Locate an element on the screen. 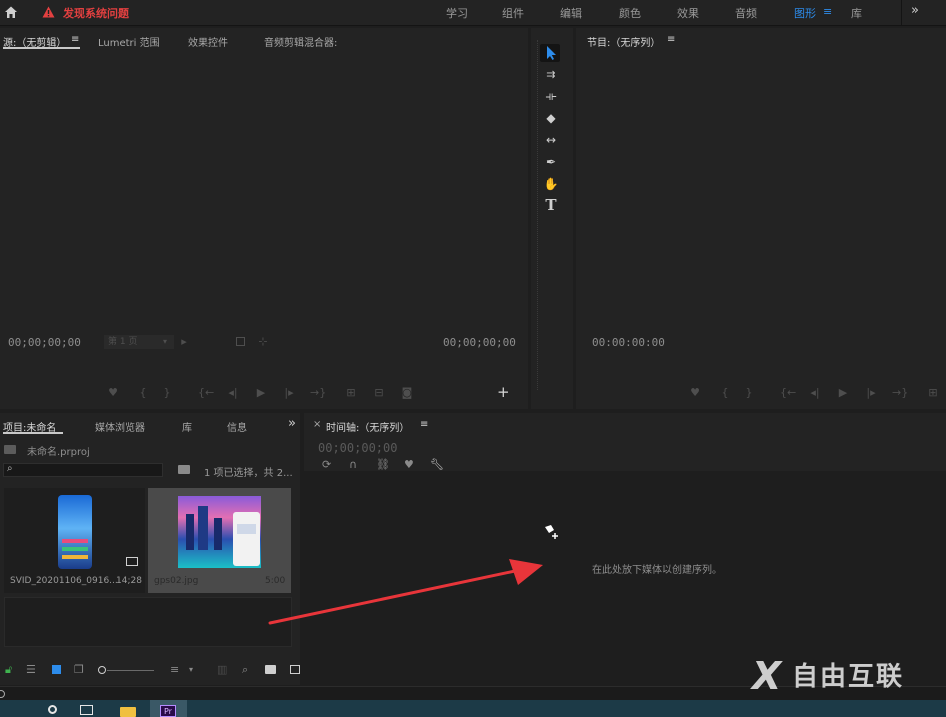  automate-icon: ▥ is located at coordinates (222, 670).